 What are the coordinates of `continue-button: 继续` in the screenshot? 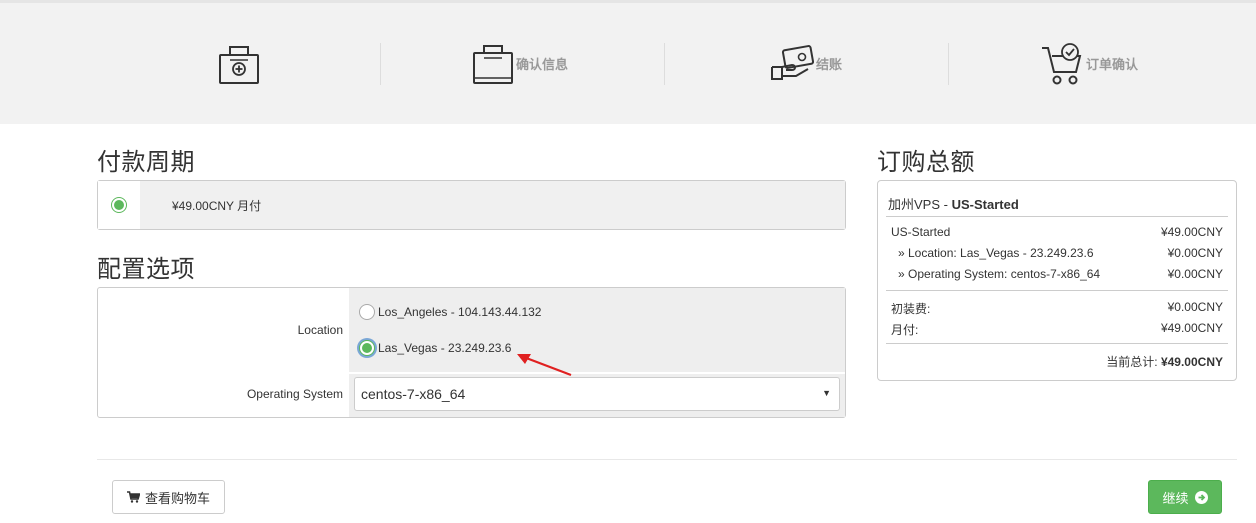 It's located at (1185, 497).